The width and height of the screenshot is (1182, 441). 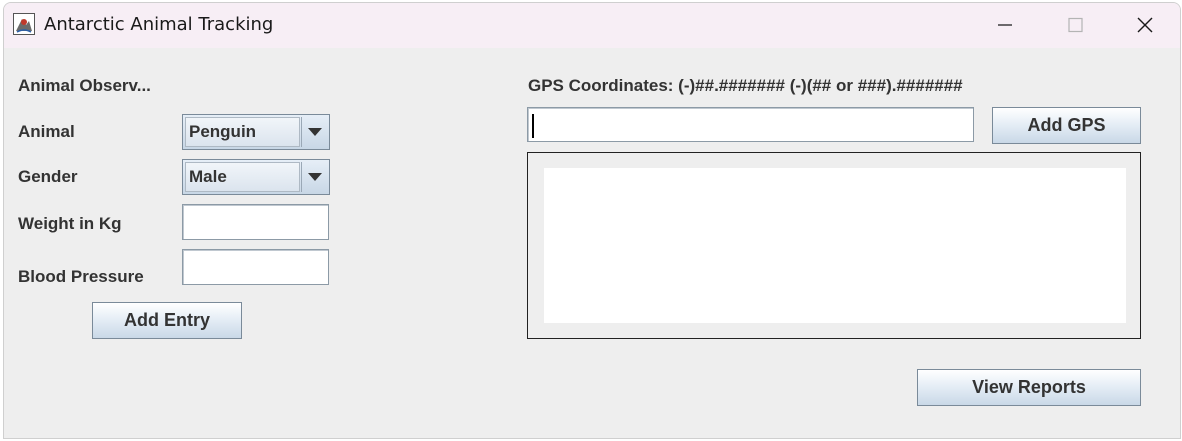 What do you see at coordinates (48, 176) in the screenshot?
I see `gender-label: Gender` at bounding box center [48, 176].